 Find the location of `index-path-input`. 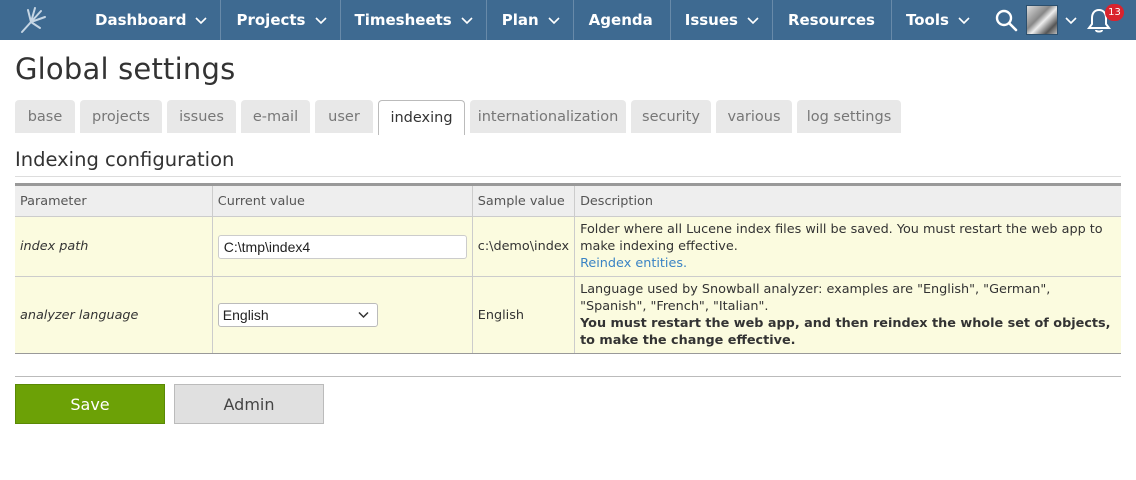

index-path-input is located at coordinates (342, 246).